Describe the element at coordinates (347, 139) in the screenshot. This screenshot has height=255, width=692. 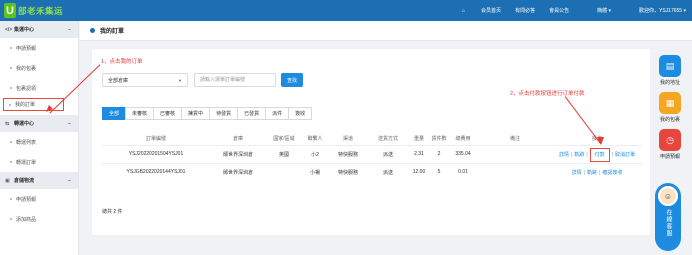
I see `column-header: 渠道` at that location.